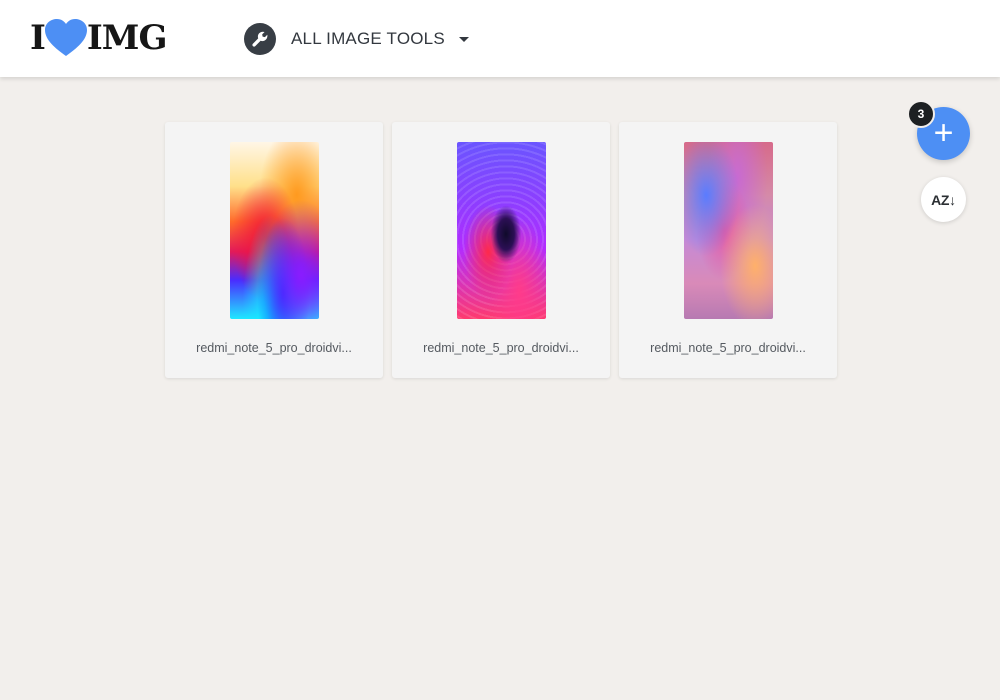 Image resolution: width=1000 pixels, height=700 pixels. I want to click on iloveimg-logo: I IMG, so click(99, 38).